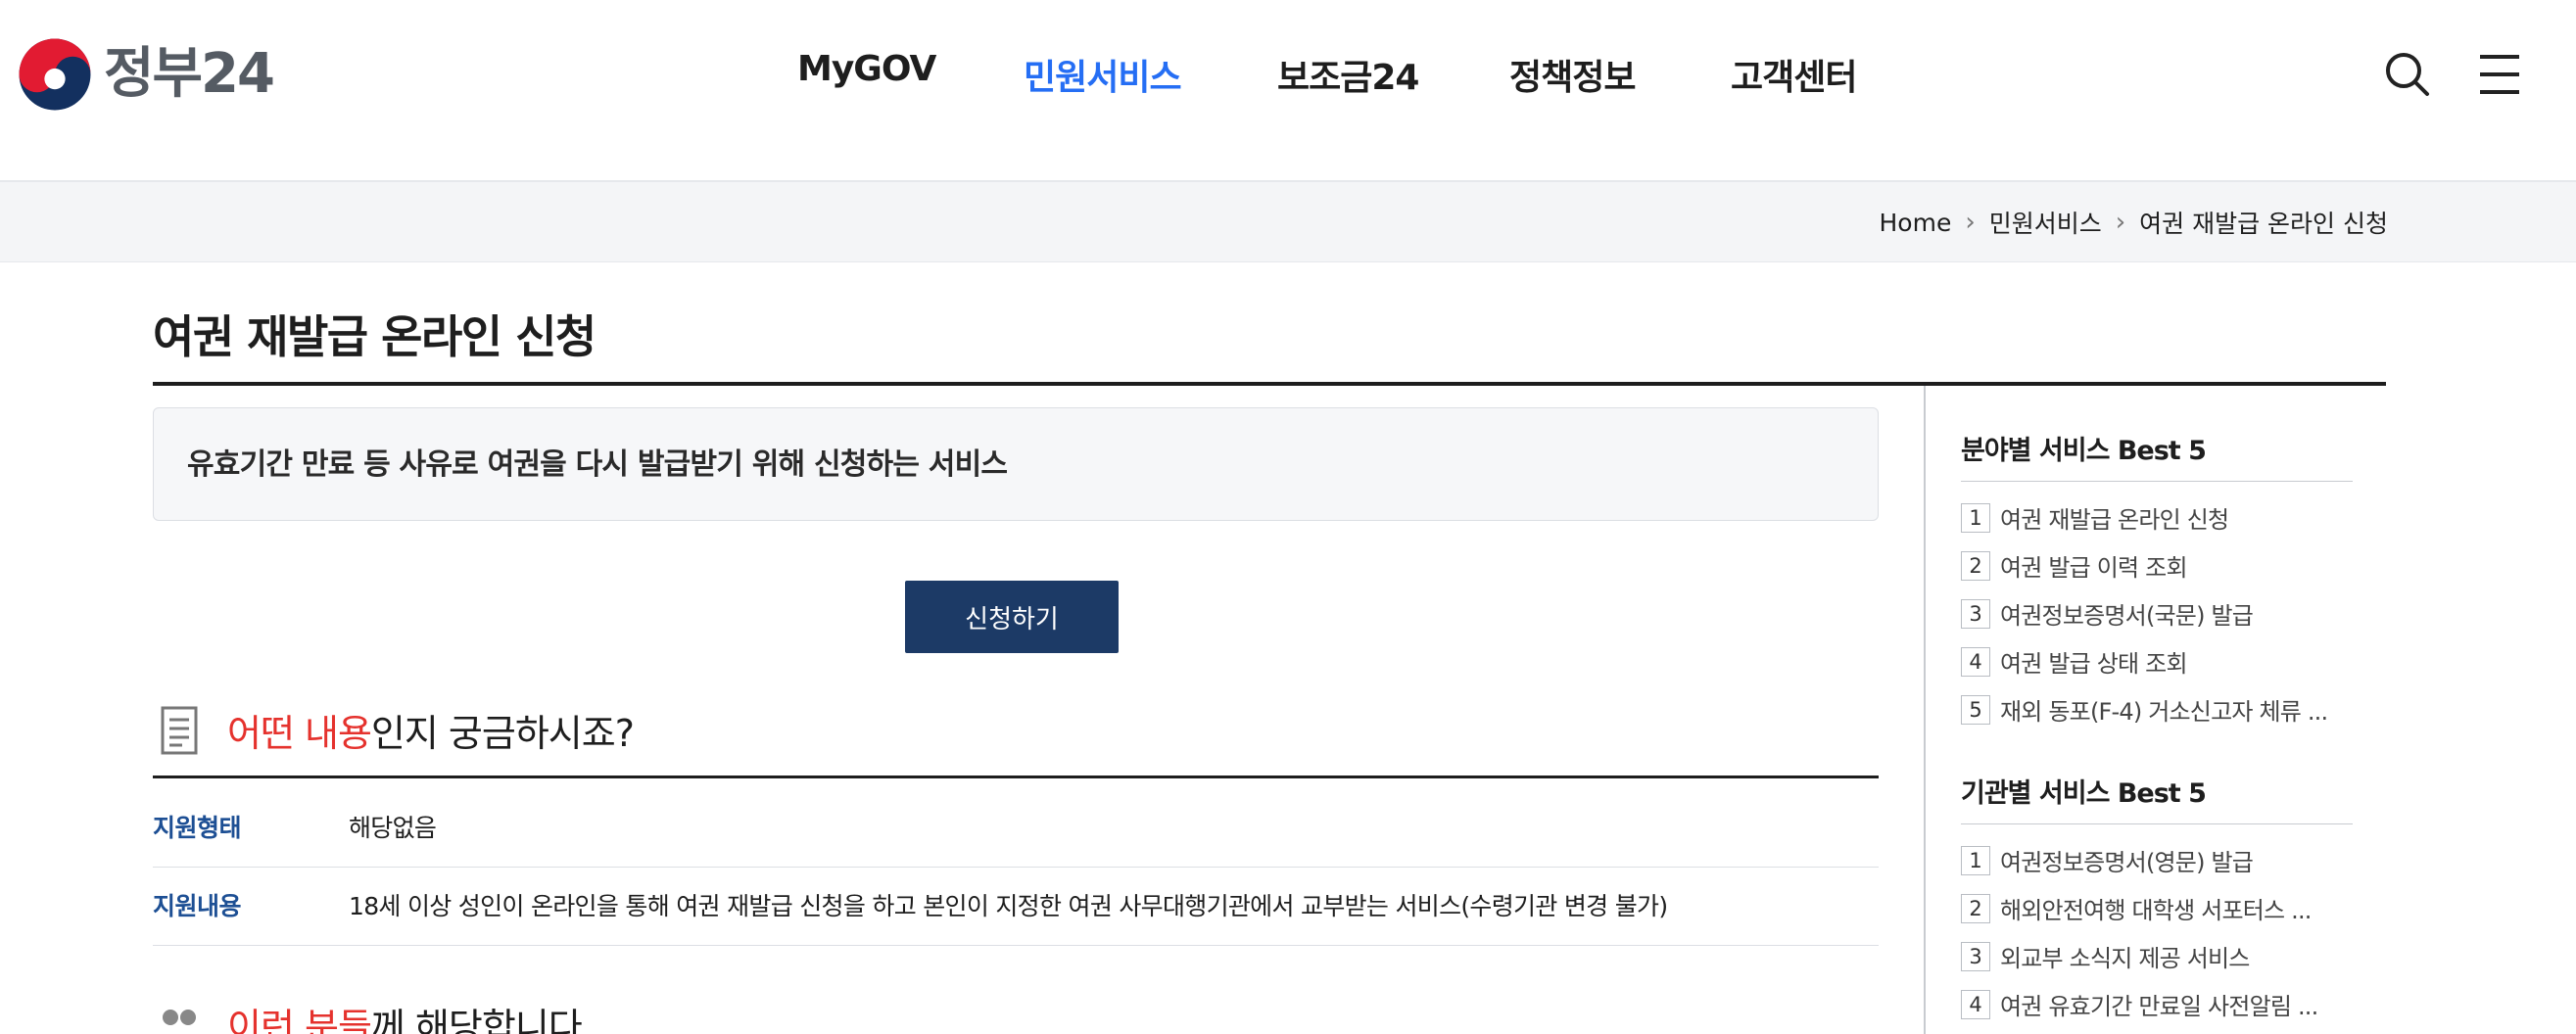  What do you see at coordinates (2134, 222) in the screenshot?
I see `breadcrumb: Home › 민원서비스 › 여권 재발급 온라인 신청` at bounding box center [2134, 222].